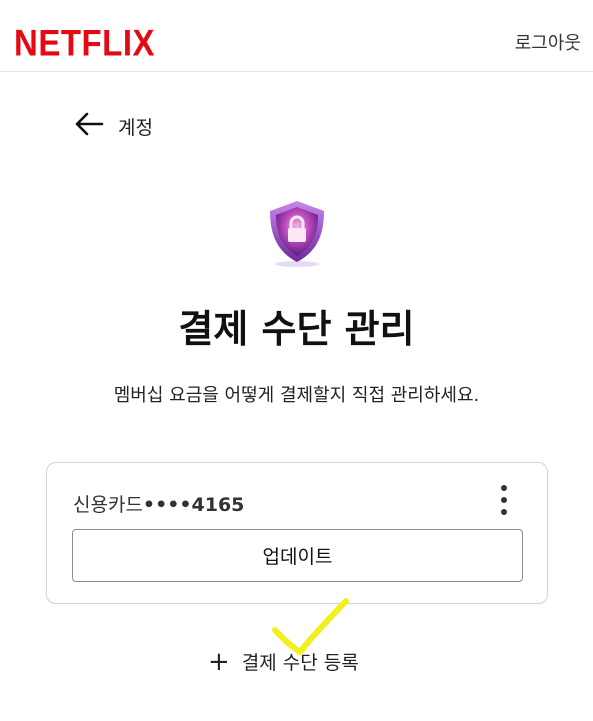 The width and height of the screenshot is (593, 721). What do you see at coordinates (113, 126) in the screenshot?
I see `back-to-account-link: 계정` at bounding box center [113, 126].